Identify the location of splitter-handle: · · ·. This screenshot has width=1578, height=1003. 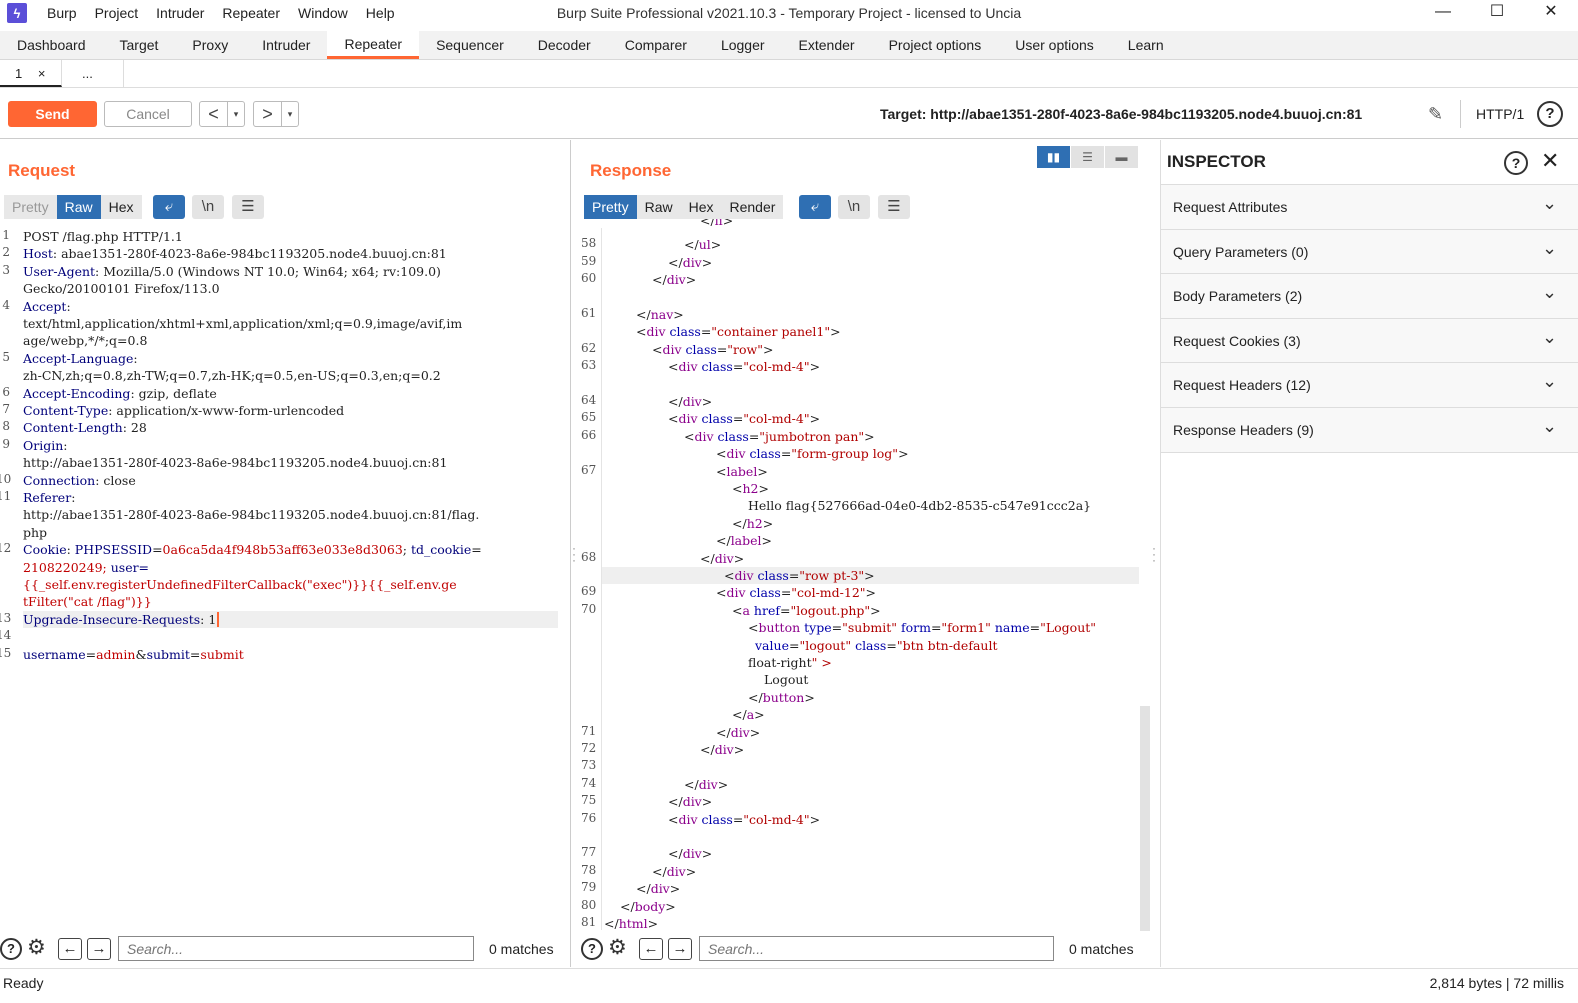
(1154, 554).